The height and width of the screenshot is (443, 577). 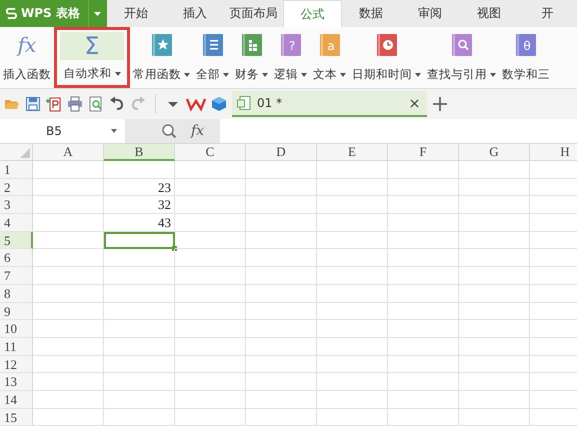 What do you see at coordinates (96, 104) in the screenshot?
I see `print-preview-icon` at bounding box center [96, 104].